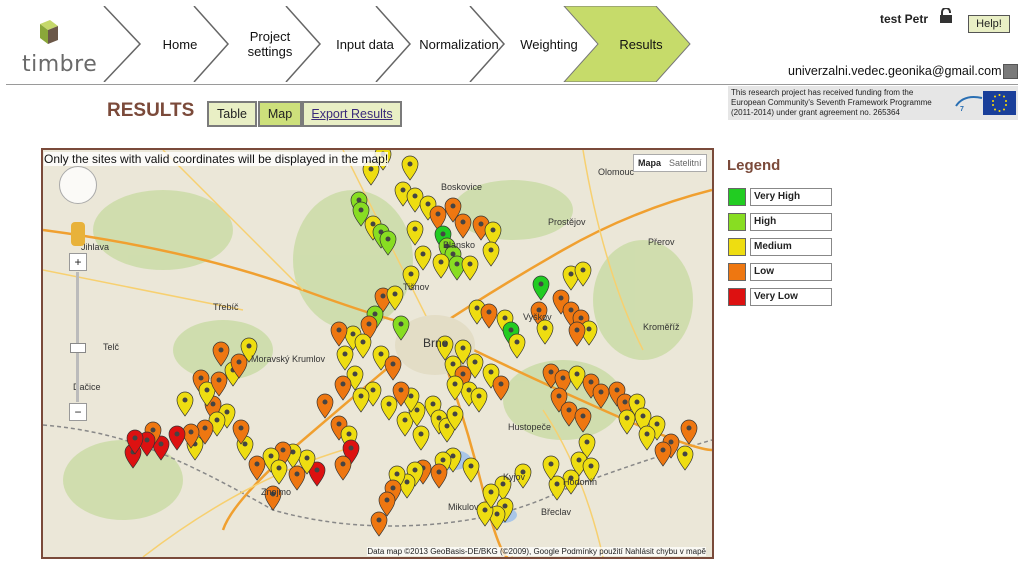  Describe the element at coordinates (791, 297) in the screenshot. I see `legend-label: Very Low` at that location.